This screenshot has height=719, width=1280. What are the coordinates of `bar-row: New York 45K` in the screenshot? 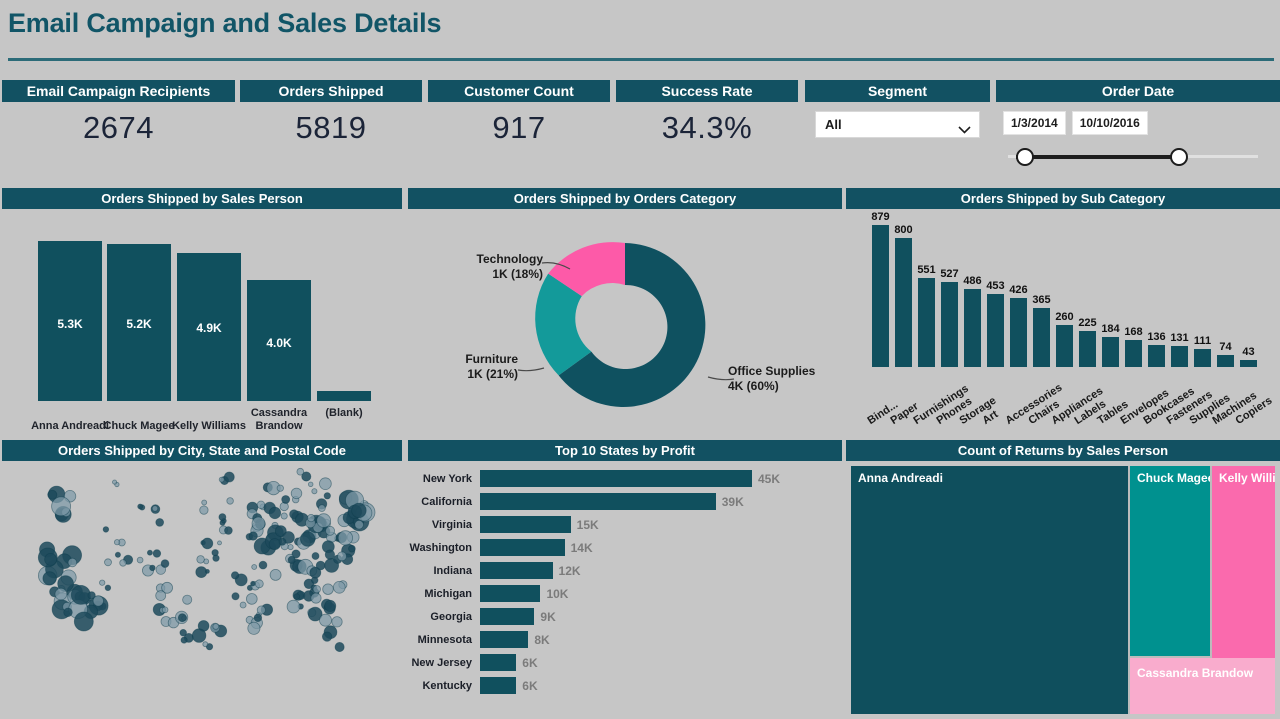 It's located at (625, 478).